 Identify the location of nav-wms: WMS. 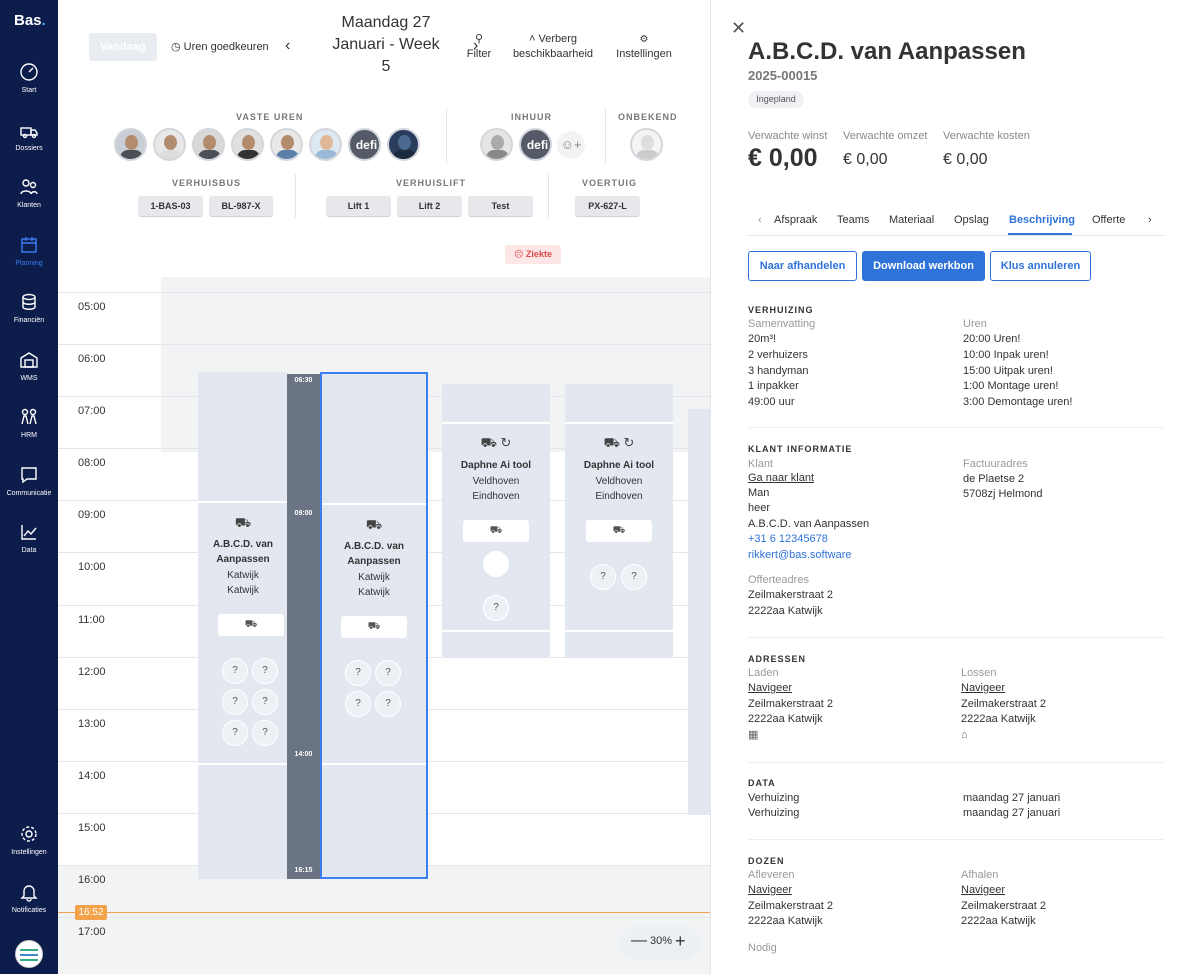
(29, 366).